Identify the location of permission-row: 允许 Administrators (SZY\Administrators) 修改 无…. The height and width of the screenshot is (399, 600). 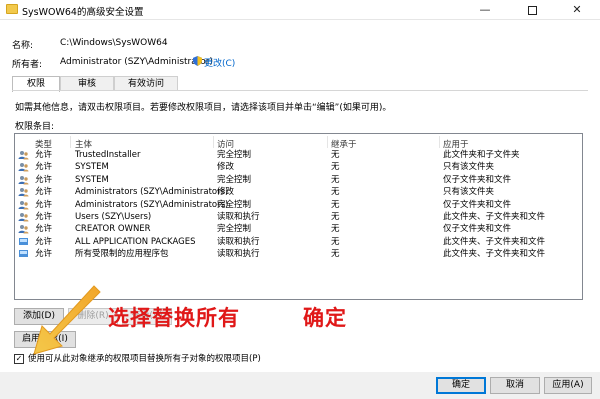
(298, 192).